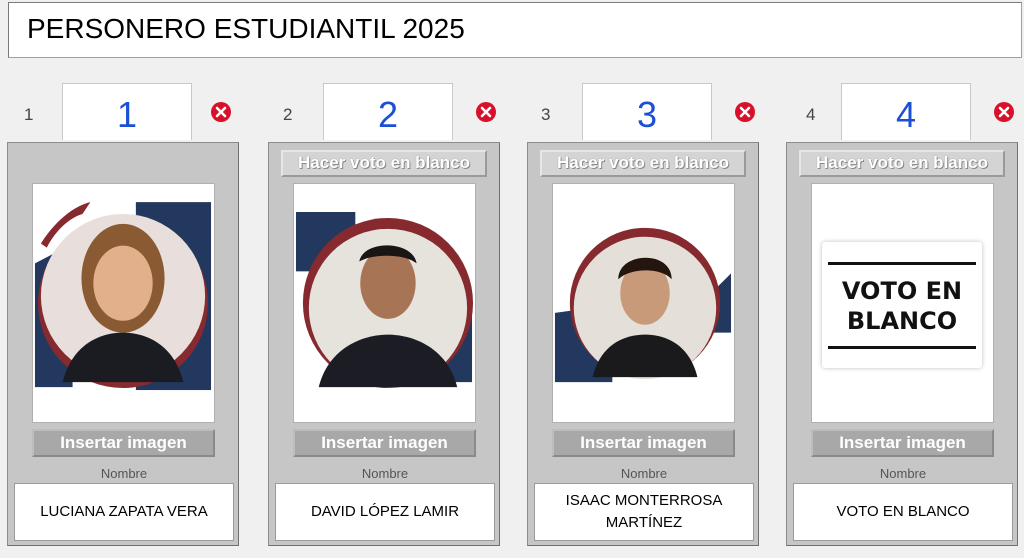 The height and width of the screenshot is (558, 1024). I want to click on blank-vote-line1: VOTO EN, so click(902, 291).